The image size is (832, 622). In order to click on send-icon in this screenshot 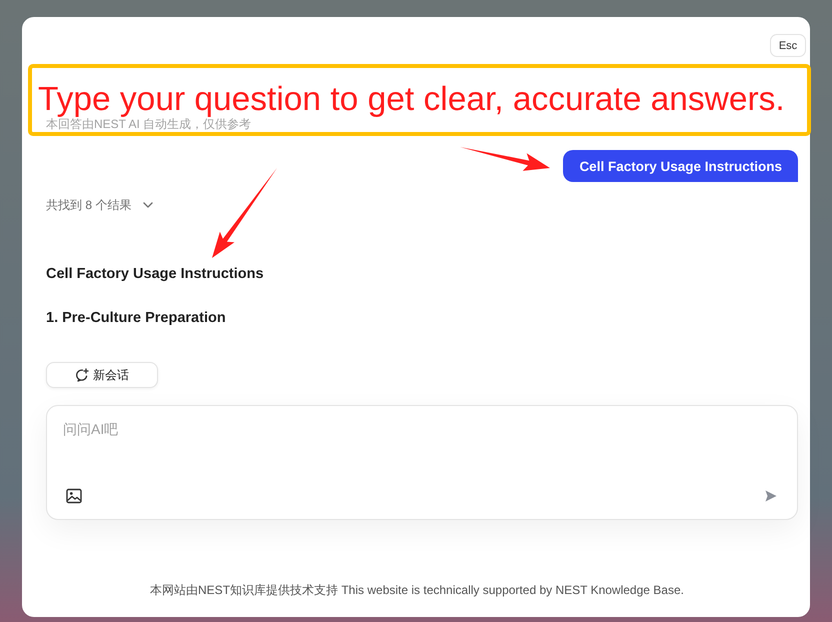, I will do `click(771, 496)`.